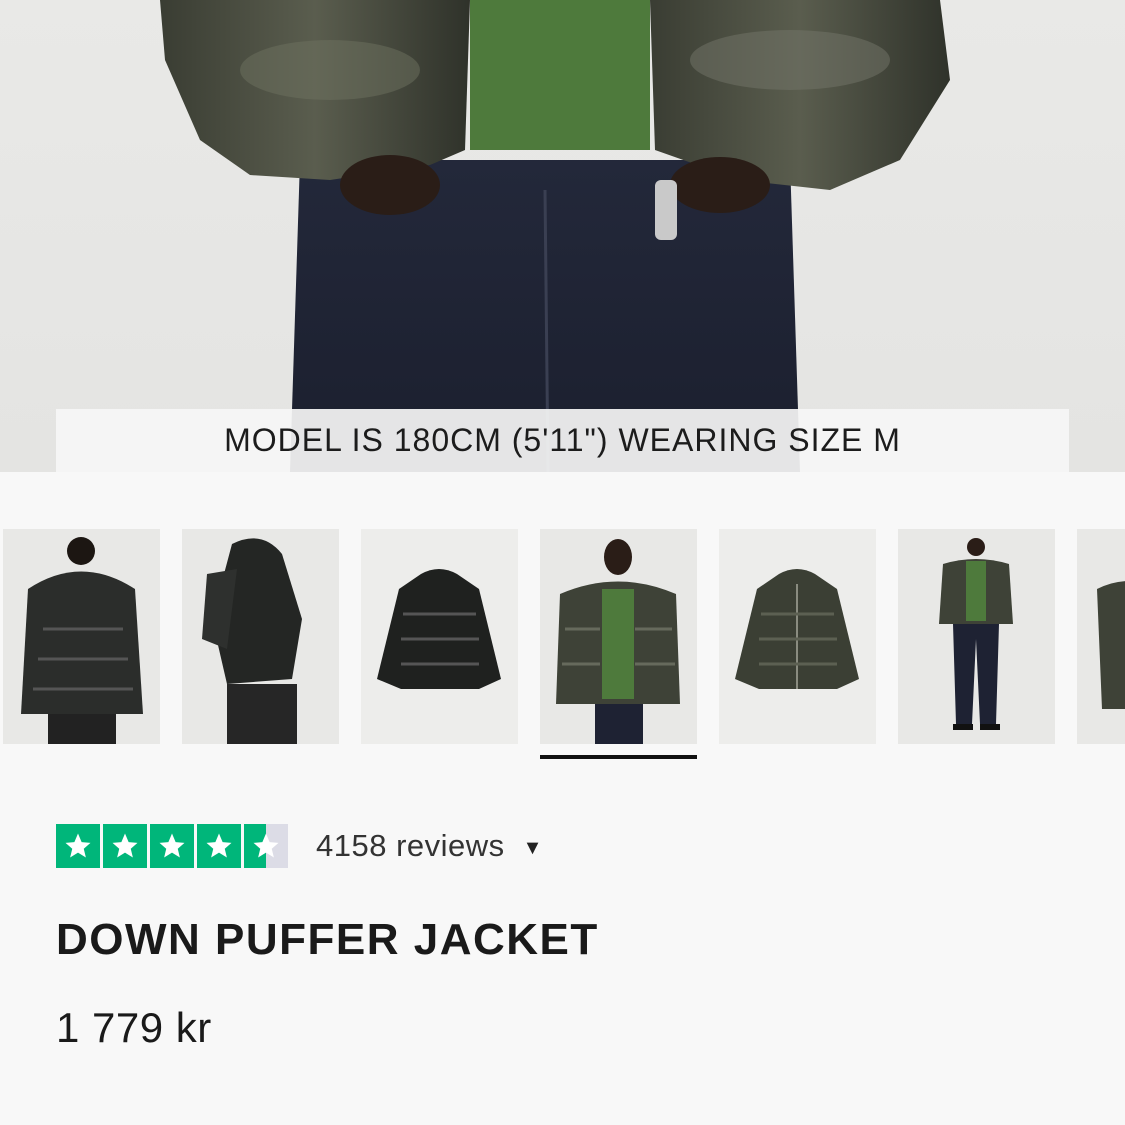 The image size is (1125, 1125). Describe the element at coordinates (266, 845) in the screenshot. I see `half-star-icon` at that location.